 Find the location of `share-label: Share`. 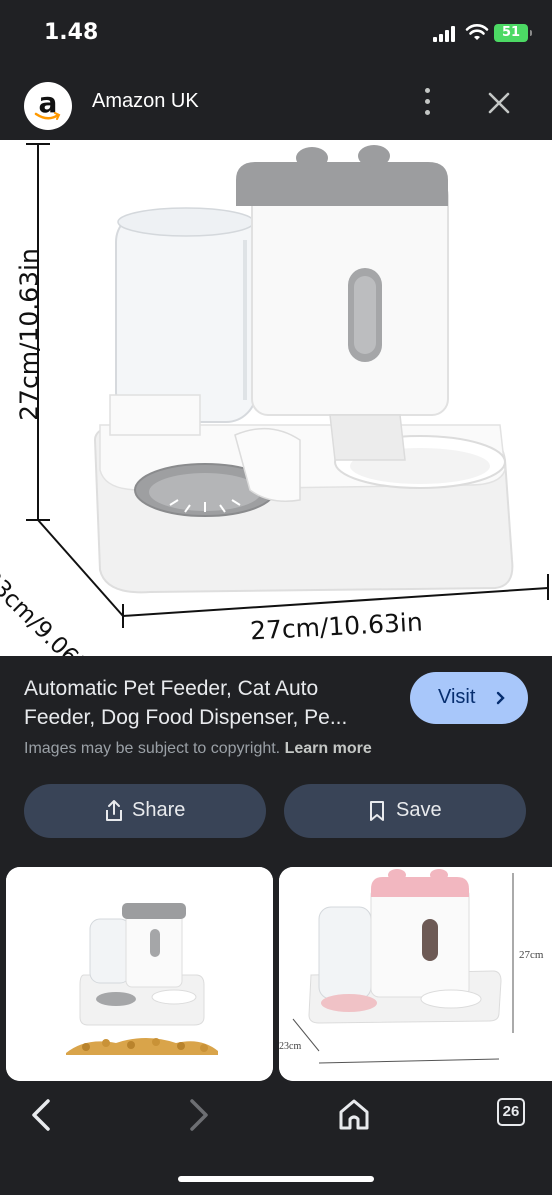

share-label: Share is located at coordinates (159, 810).